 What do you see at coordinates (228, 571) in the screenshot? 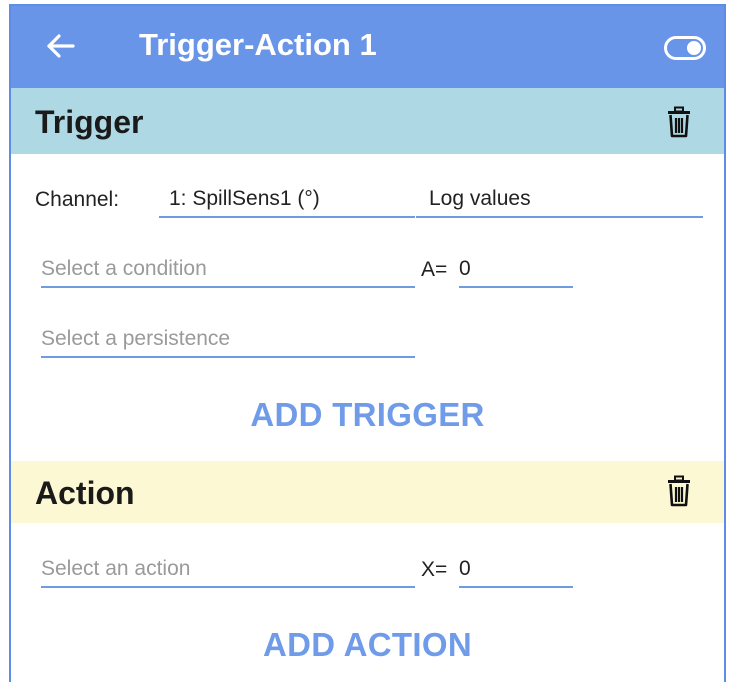
I see `action-select: Select an action` at bounding box center [228, 571].